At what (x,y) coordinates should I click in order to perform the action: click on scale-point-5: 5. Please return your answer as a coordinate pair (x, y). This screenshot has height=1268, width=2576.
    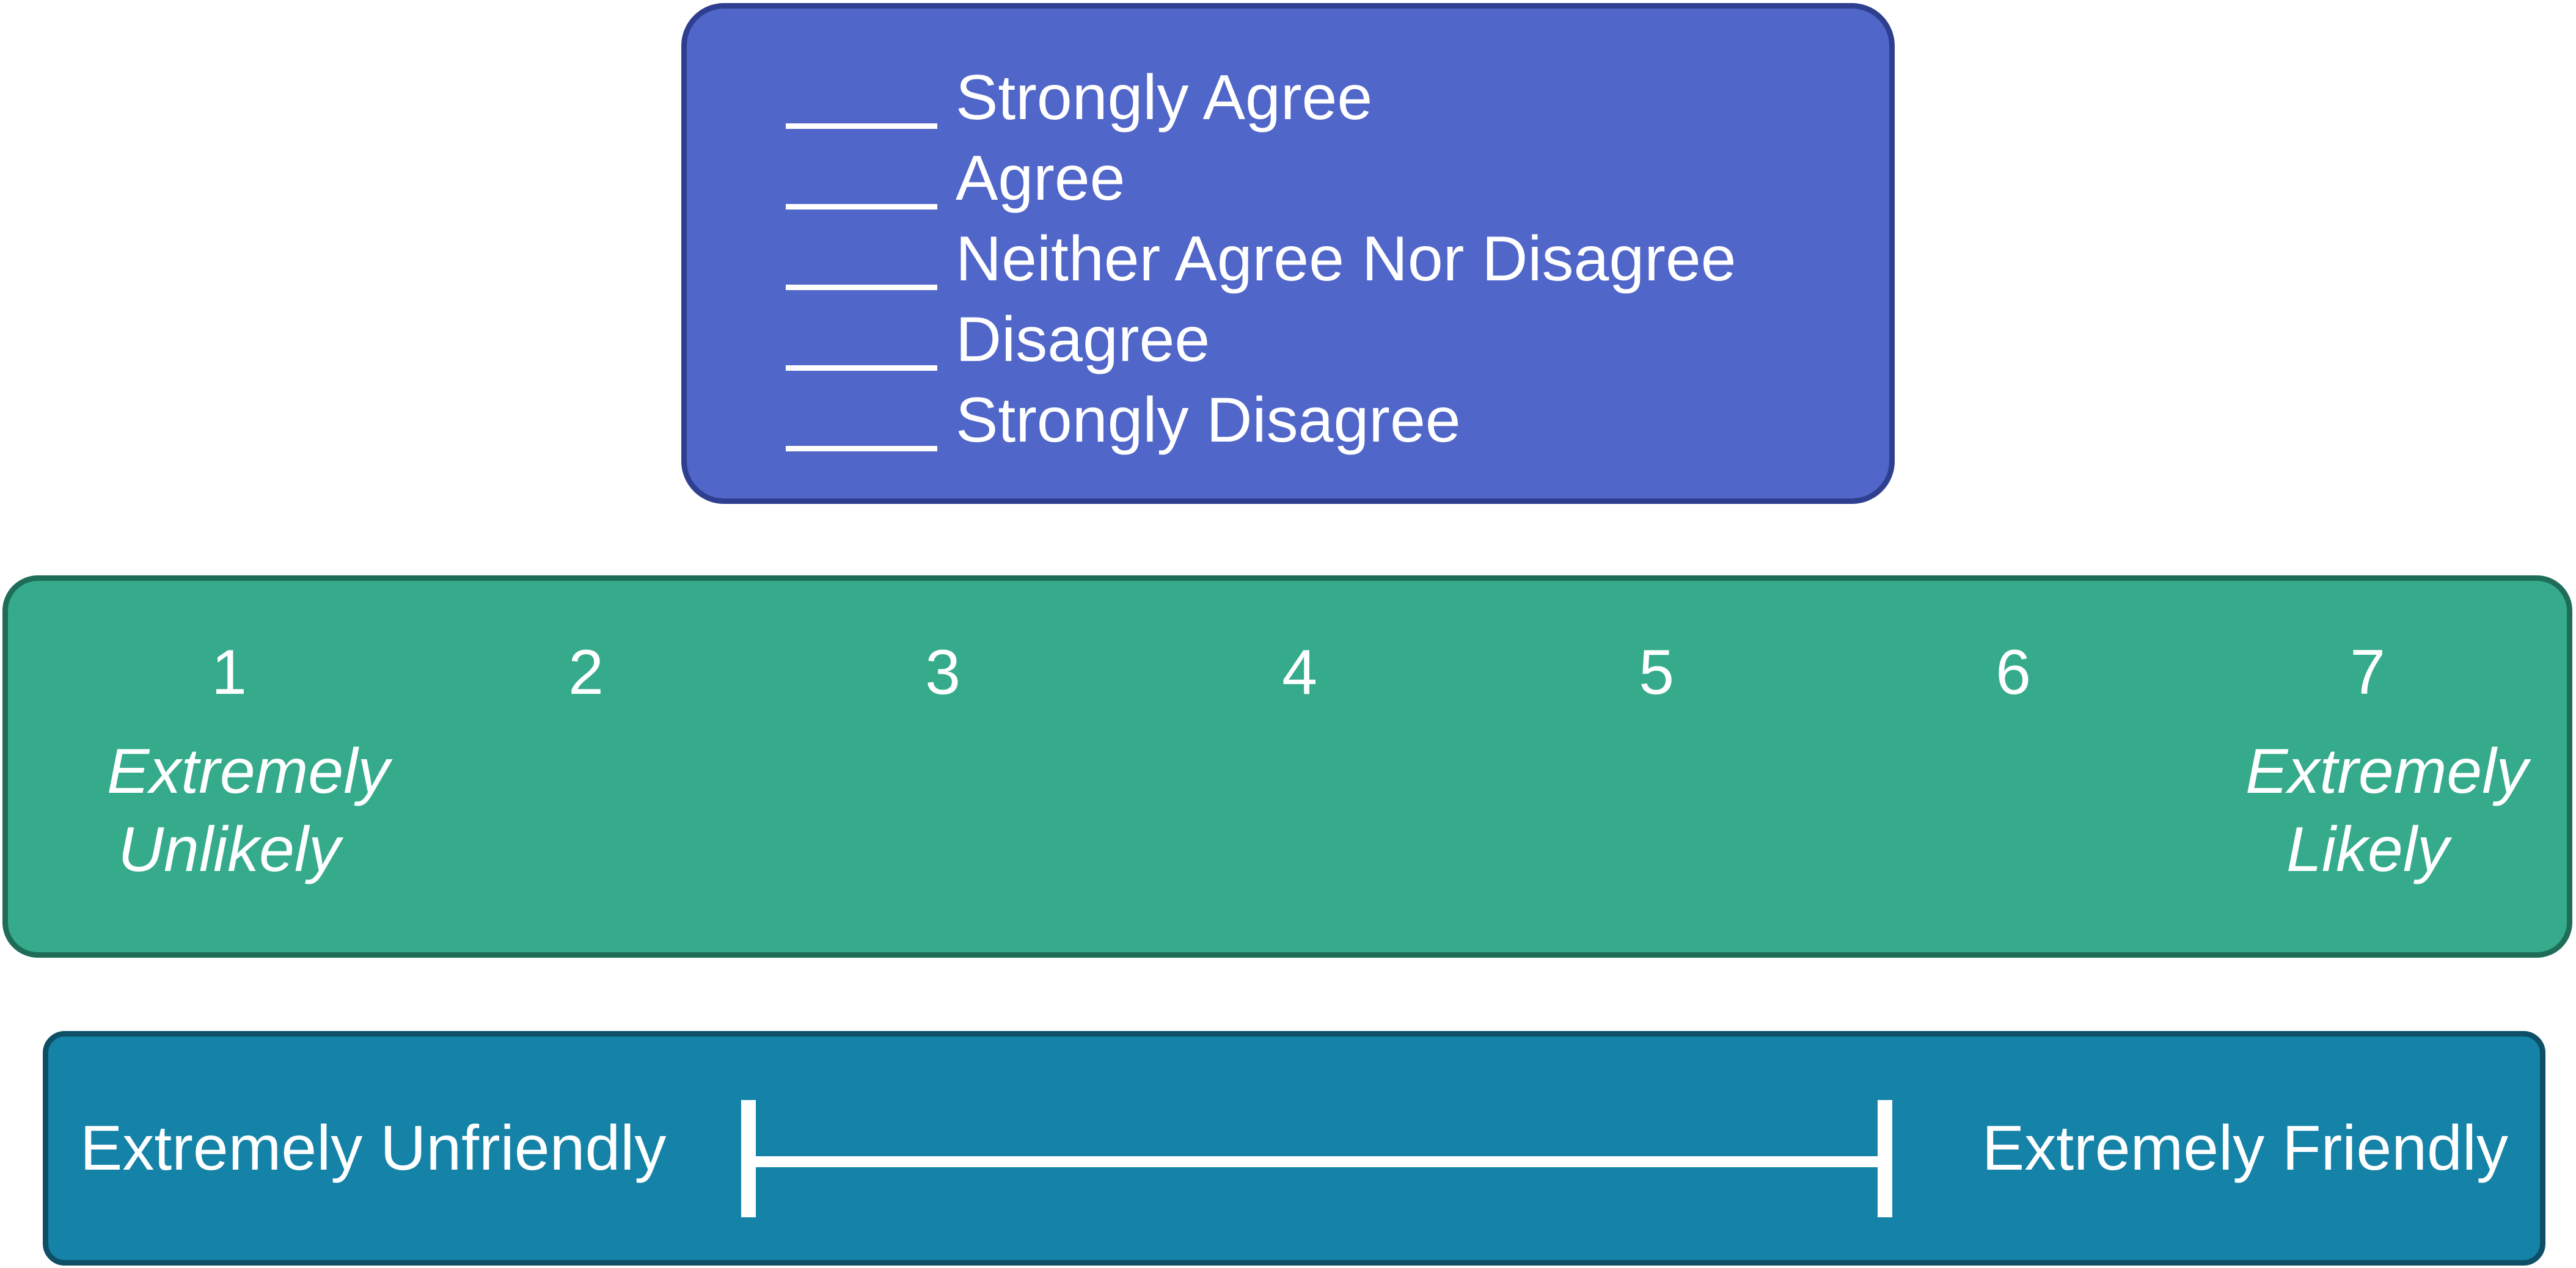
    Looking at the image, I should click on (1656, 672).